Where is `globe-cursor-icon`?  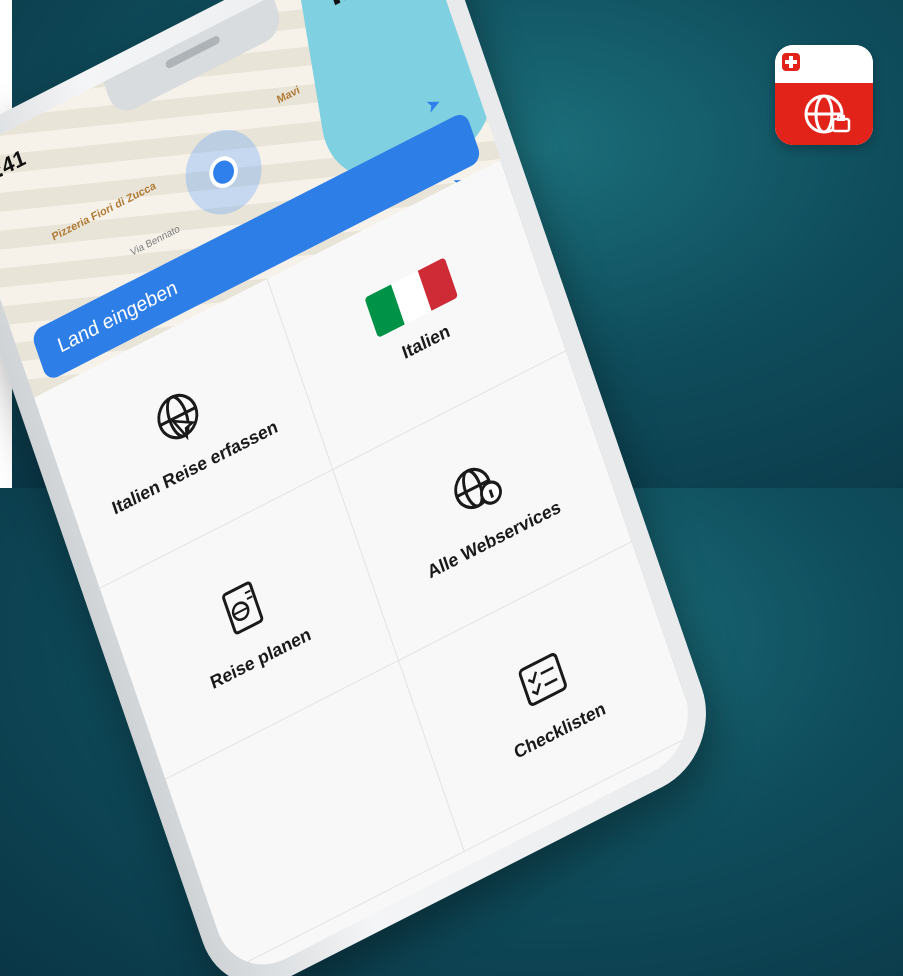 globe-cursor-icon is located at coordinates (177, 417).